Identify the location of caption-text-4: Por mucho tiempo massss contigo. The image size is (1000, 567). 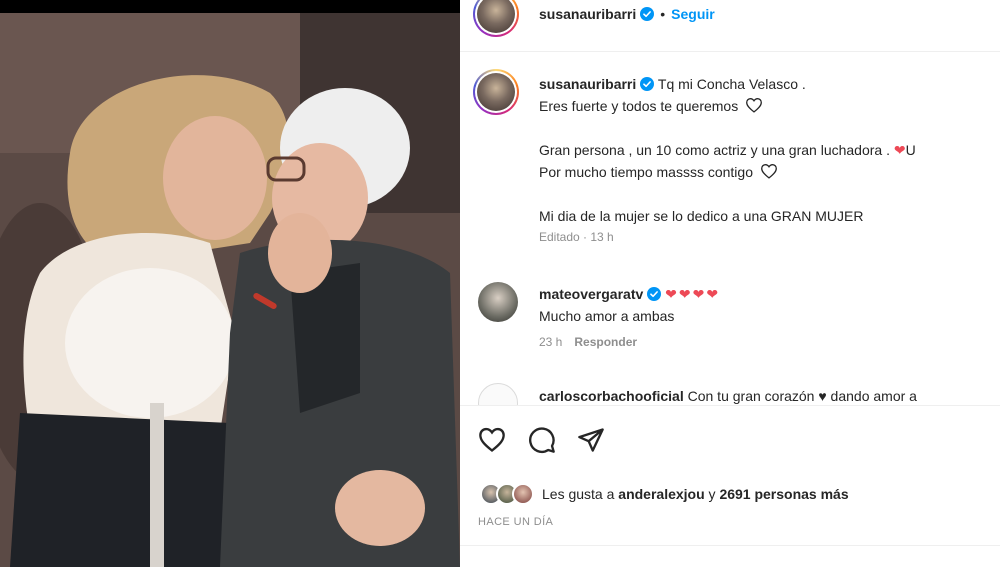
(646, 172).